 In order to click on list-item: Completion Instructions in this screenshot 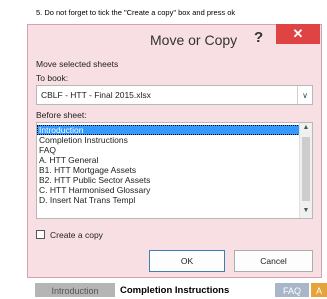, I will do `click(168, 140)`.